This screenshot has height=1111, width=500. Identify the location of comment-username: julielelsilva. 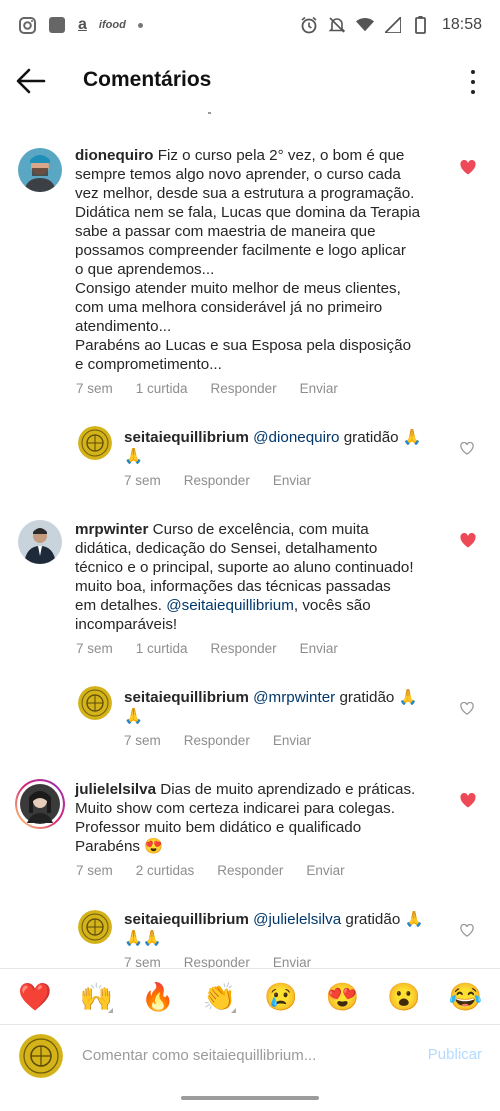
(115, 789).